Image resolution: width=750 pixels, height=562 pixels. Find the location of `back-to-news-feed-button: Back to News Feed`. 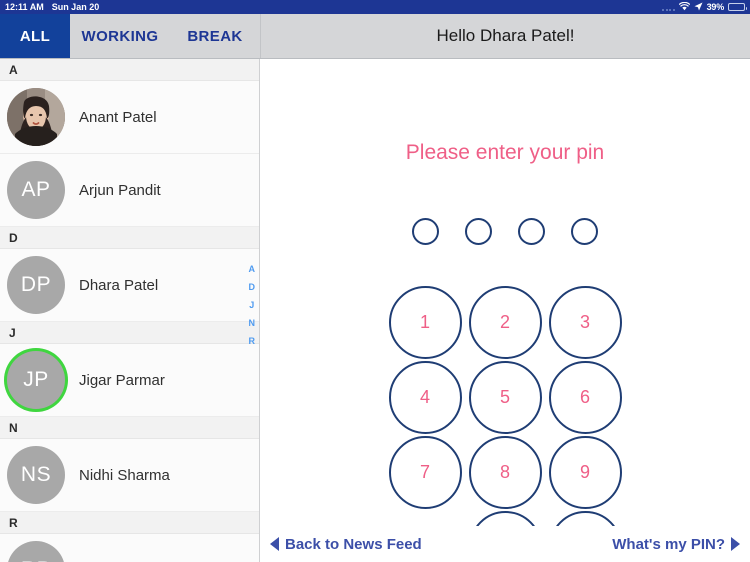

back-to-news-feed-button: Back to News Feed is located at coordinates (346, 544).